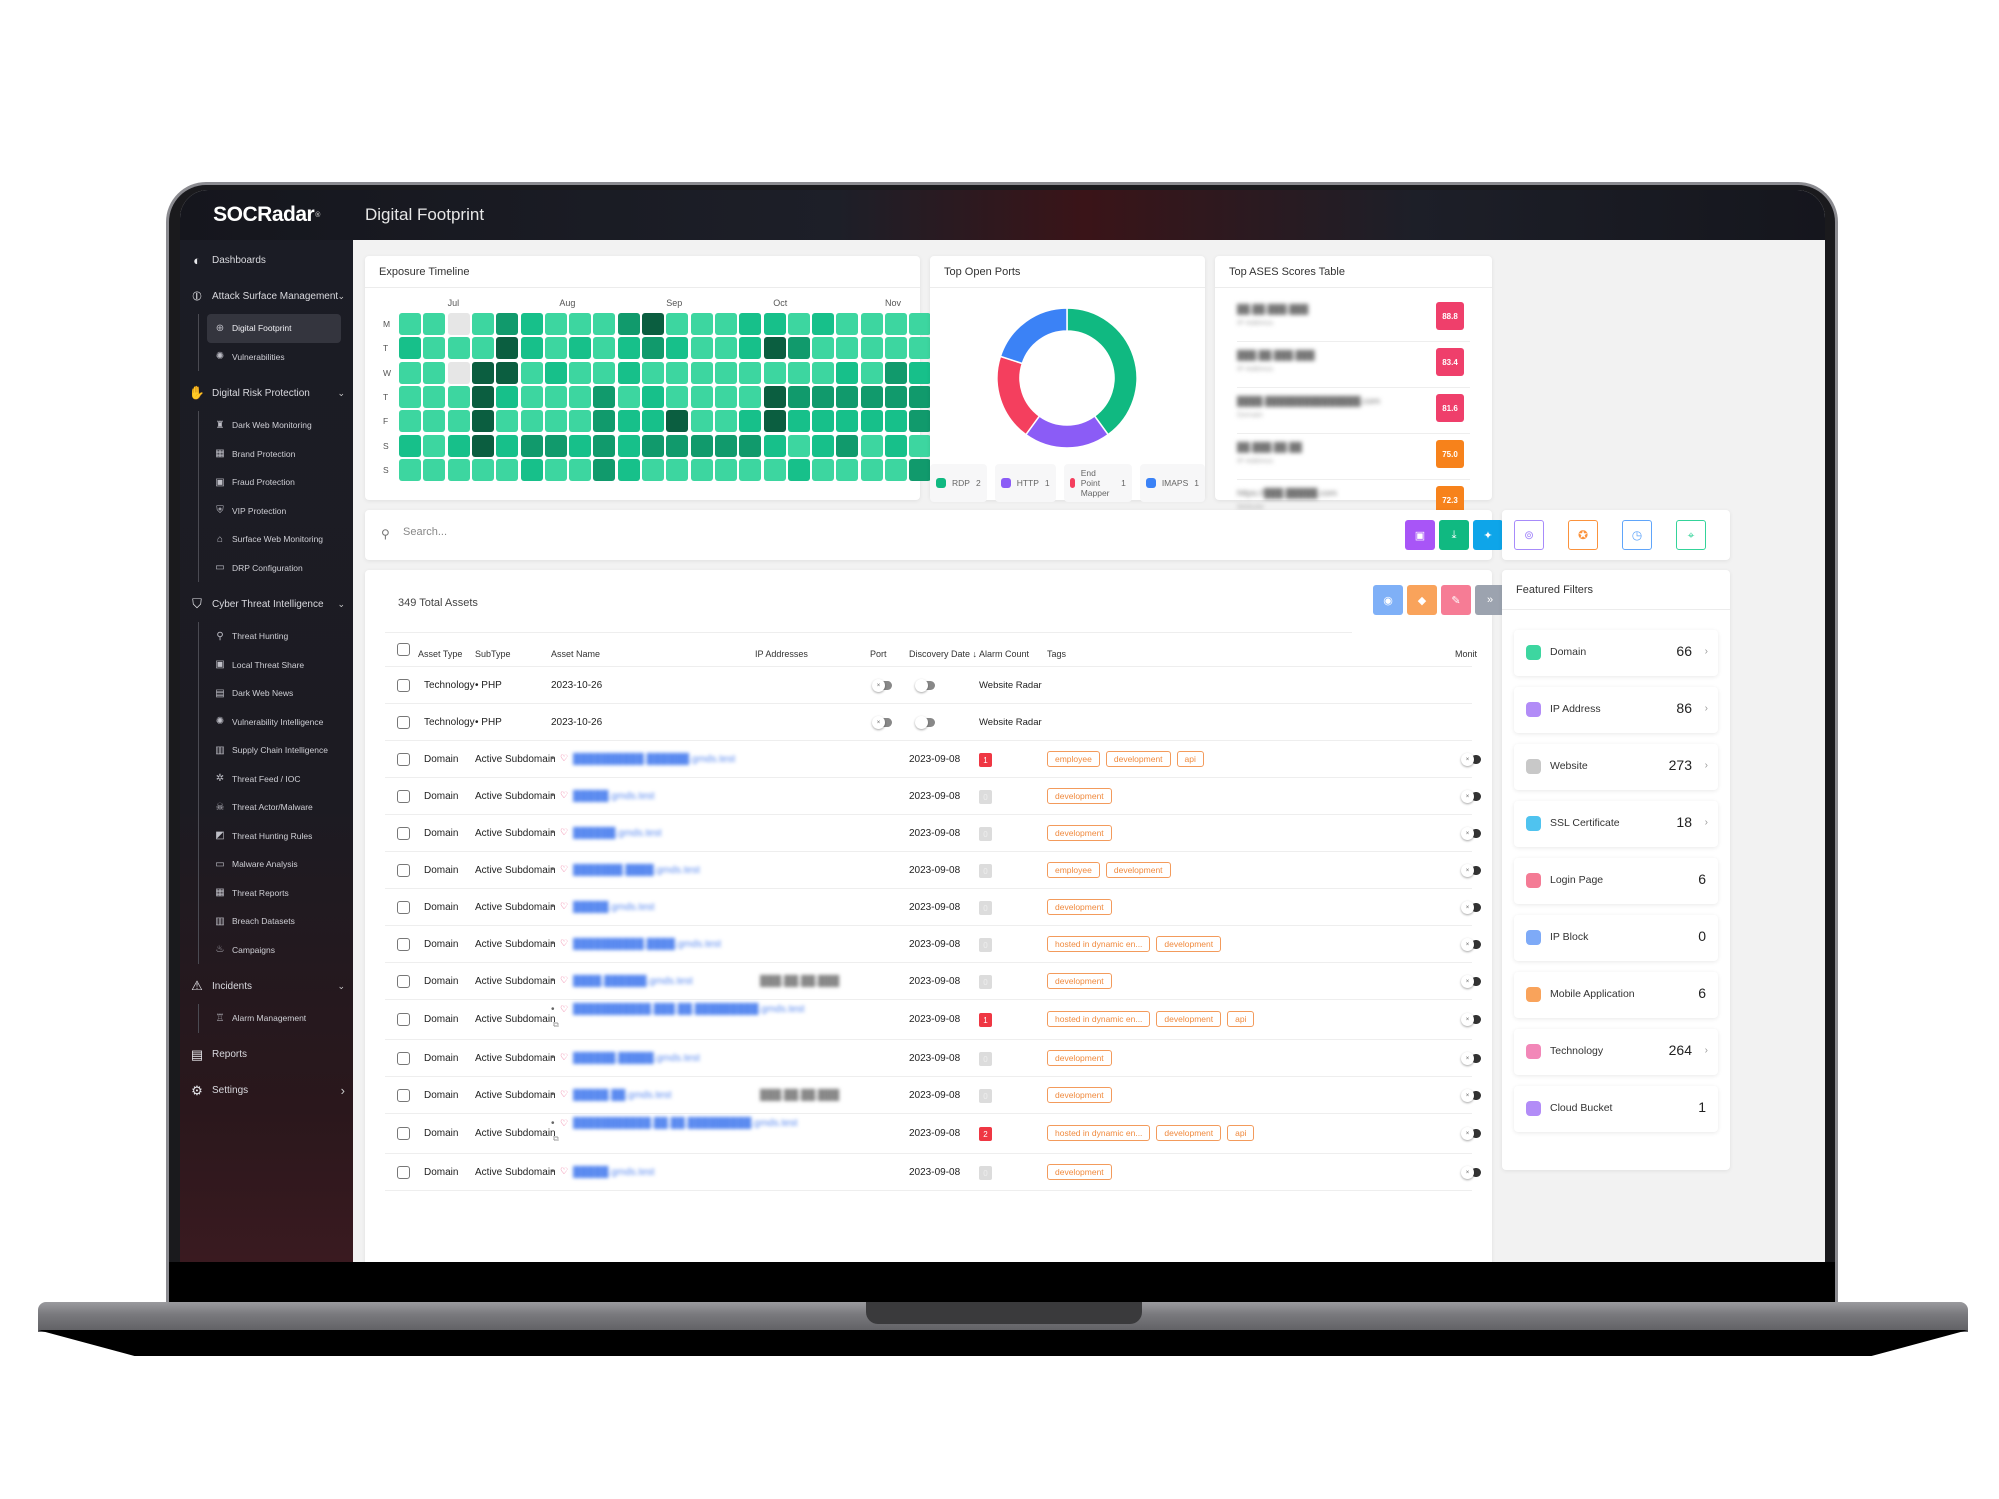  What do you see at coordinates (280, 482) in the screenshot?
I see `sidebar-item-fraud-protection: ▣ Fraud Protection` at bounding box center [280, 482].